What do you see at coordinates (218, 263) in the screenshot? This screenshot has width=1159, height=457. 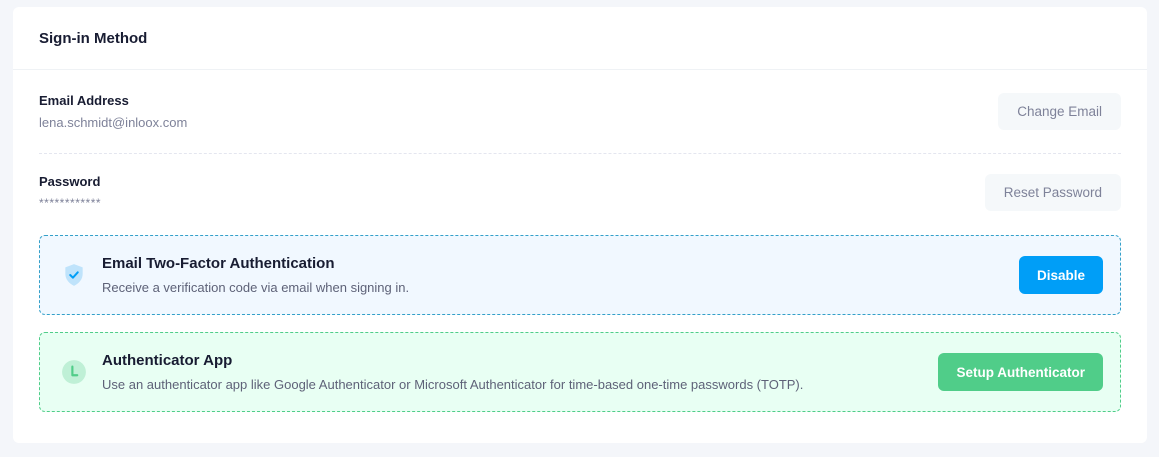 I see `two-factor-title: Email Two-Factor Authentication` at bounding box center [218, 263].